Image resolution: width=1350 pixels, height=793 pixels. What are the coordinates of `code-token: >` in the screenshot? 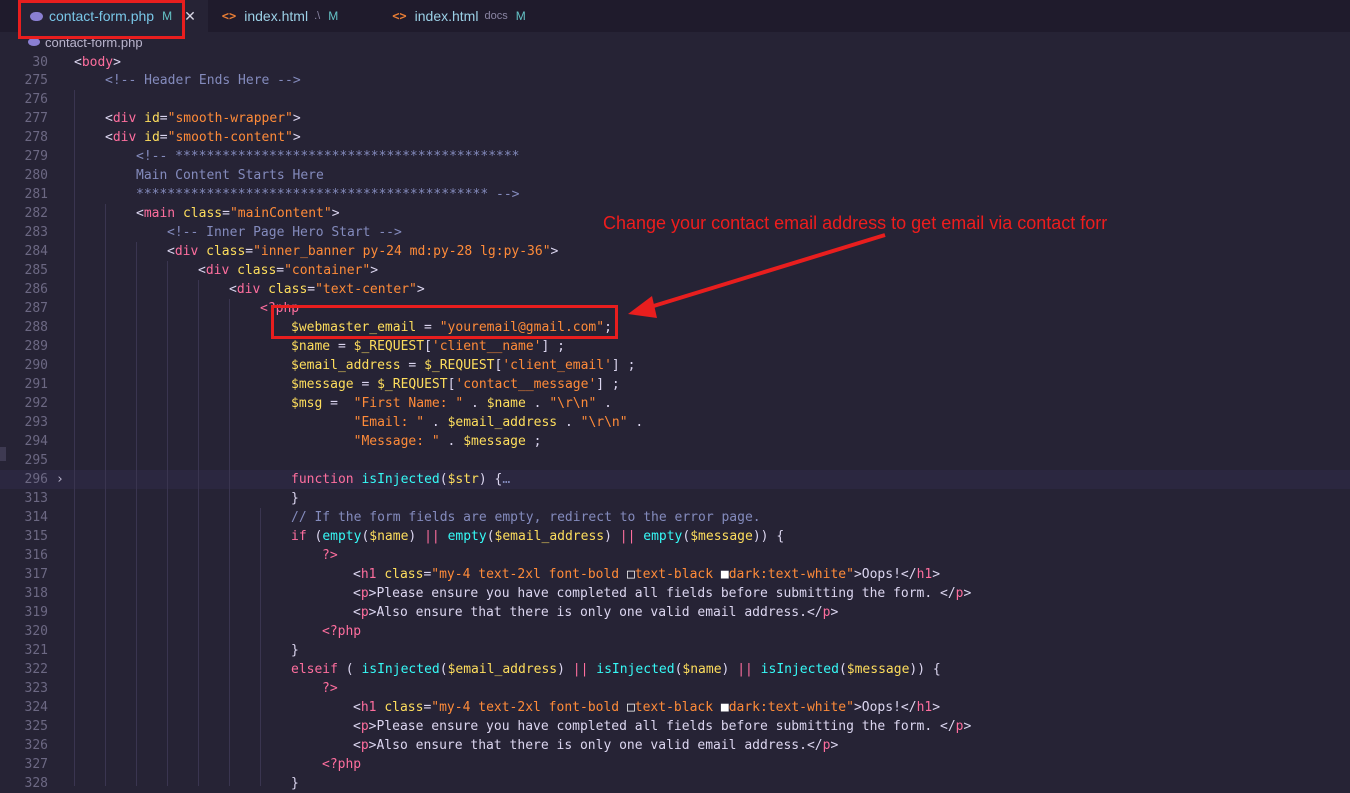 It's located at (117, 62).